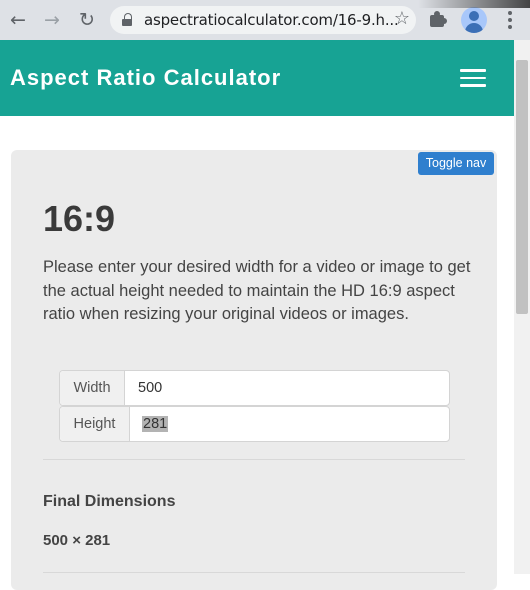  Describe the element at coordinates (254, 459) in the screenshot. I see `divider` at that location.